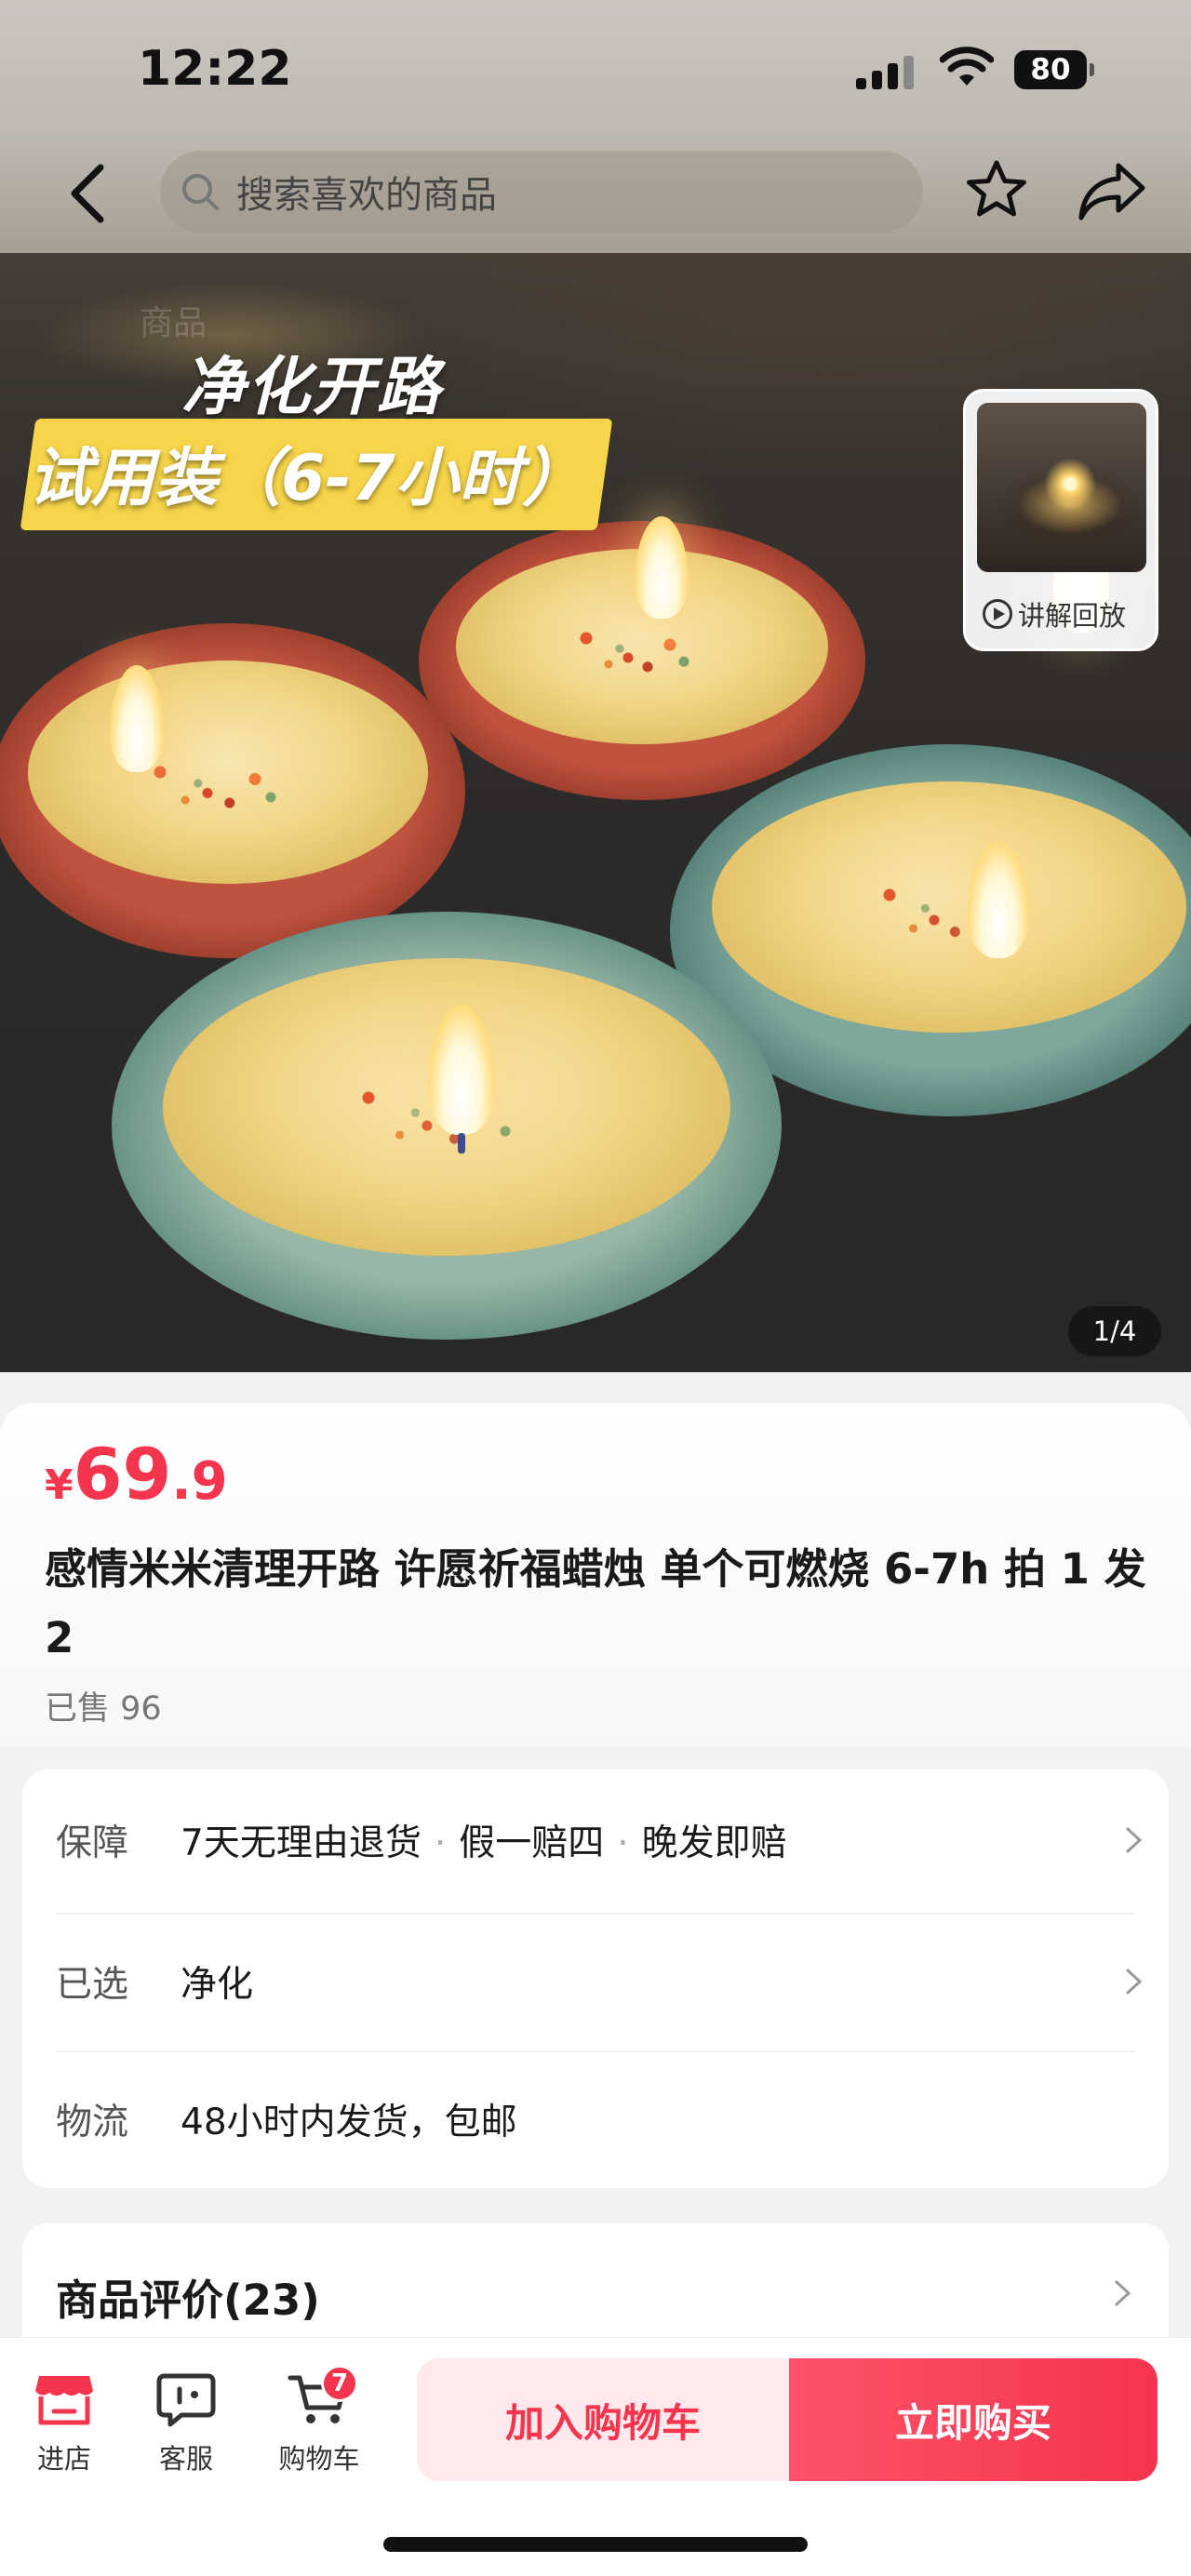 The image size is (1191, 2576). Describe the element at coordinates (1061, 487) in the screenshot. I see `replay-thumbnail` at that location.